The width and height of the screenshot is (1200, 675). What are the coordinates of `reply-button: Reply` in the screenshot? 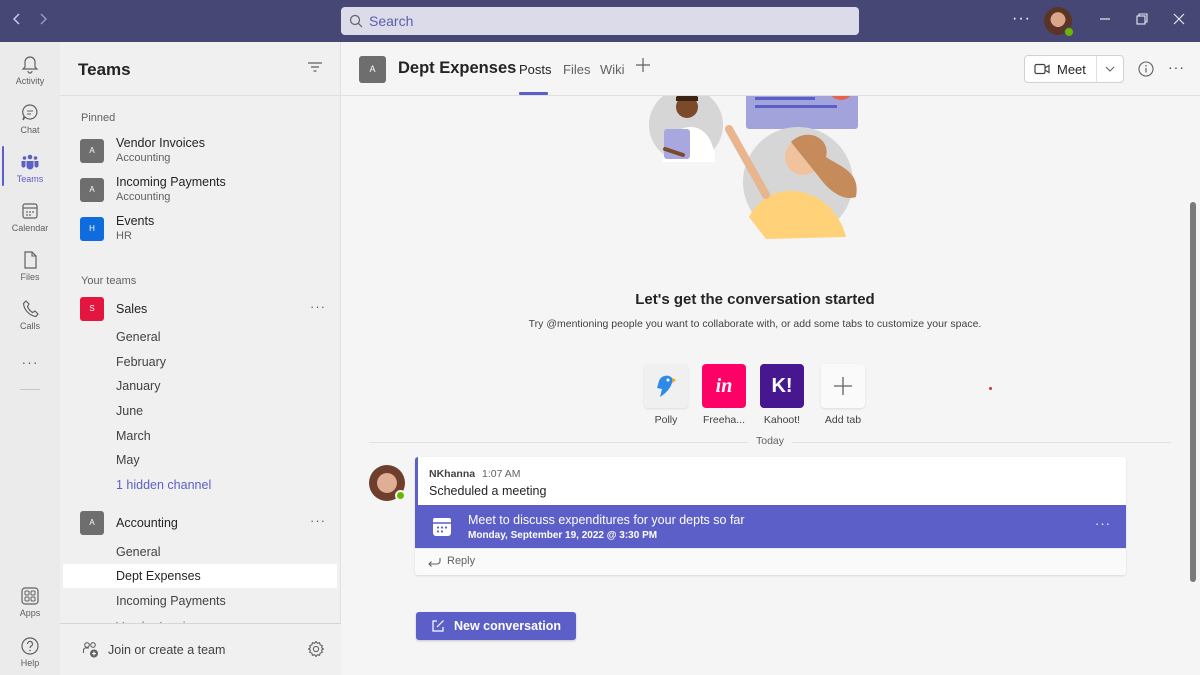 It's located at (770, 561).